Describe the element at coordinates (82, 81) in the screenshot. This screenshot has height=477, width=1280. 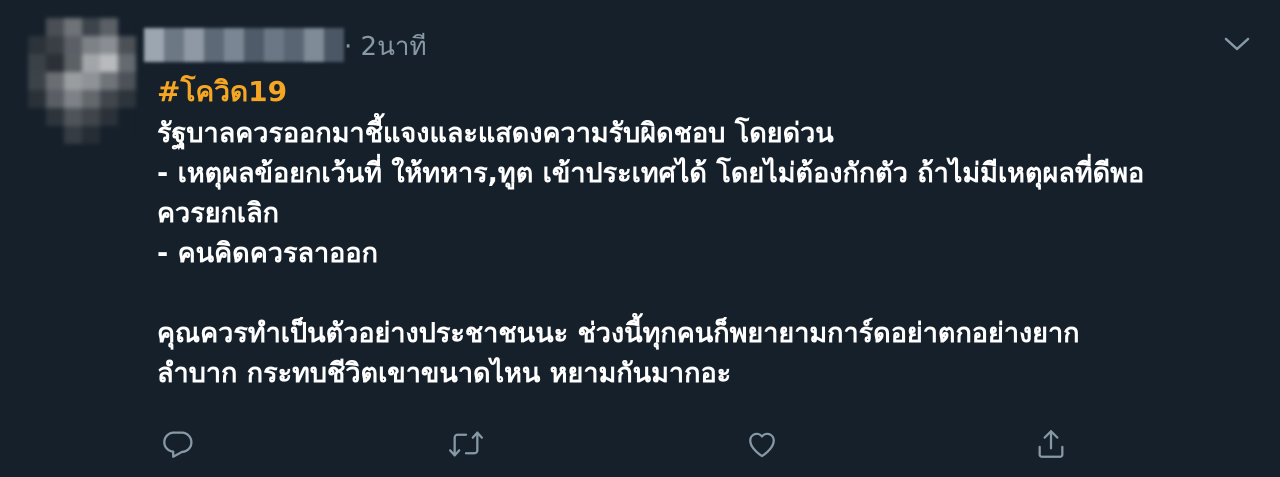
I see `avatar` at that location.